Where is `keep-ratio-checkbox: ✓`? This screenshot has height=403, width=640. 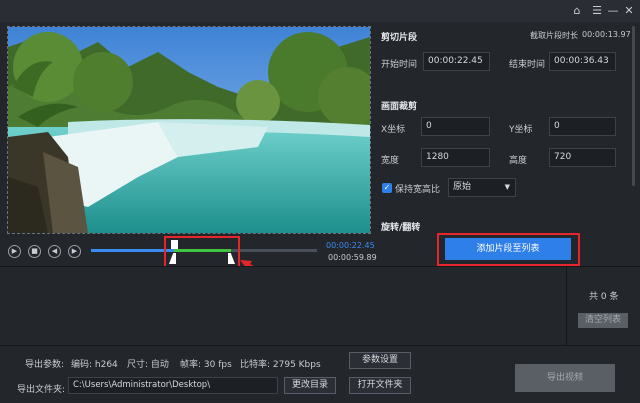 keep-ratio-checkbox: ✓ is located at coordinates (387, 188).